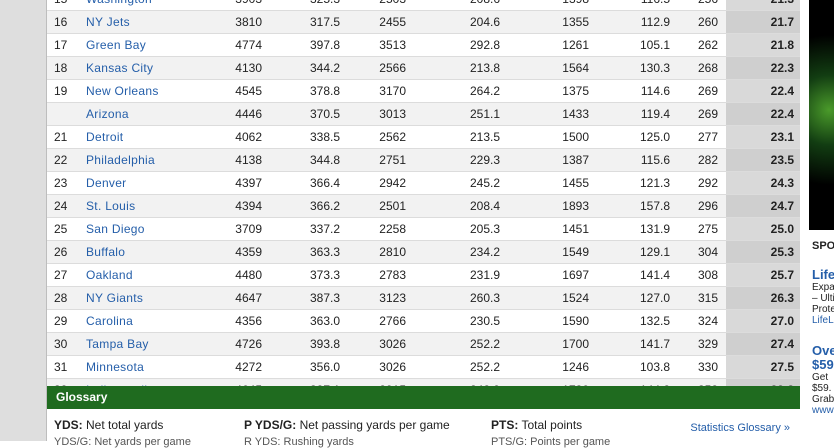  What do you see at coordinates (114, 298) in the screenshot?
I see `team-link: NY Giants` at bounding box center [114, 298].